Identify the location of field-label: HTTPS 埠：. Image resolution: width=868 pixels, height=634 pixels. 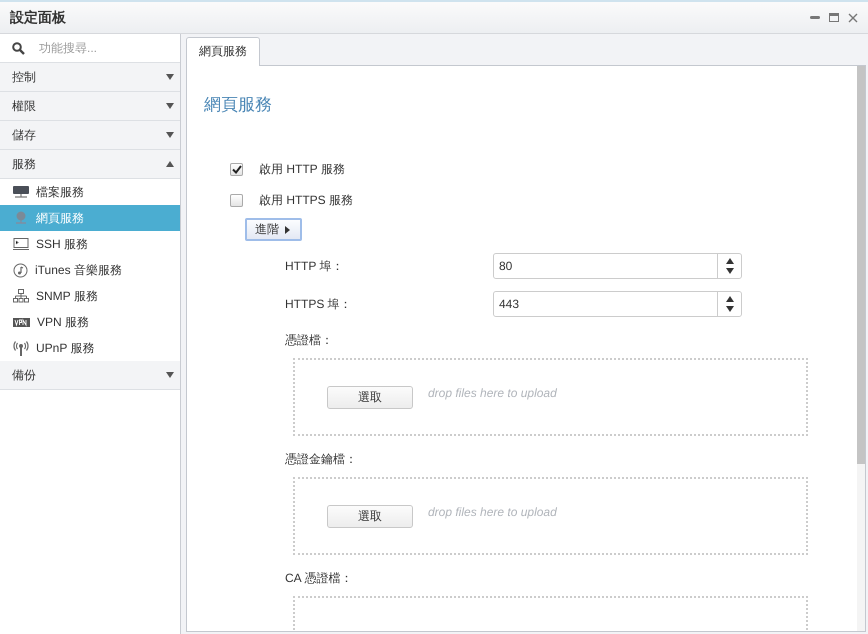
(319, 304).